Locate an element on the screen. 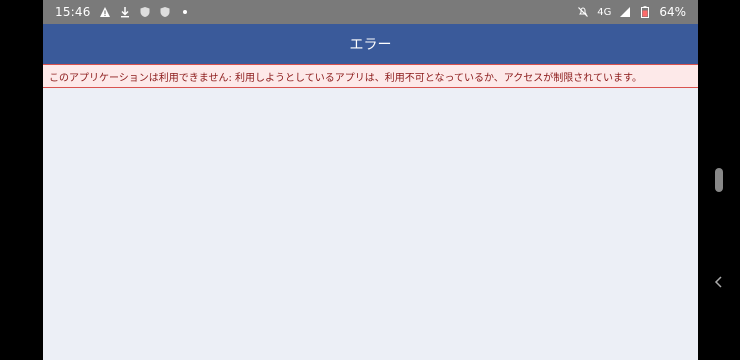  download-icon is located at coordinates (125, 12).